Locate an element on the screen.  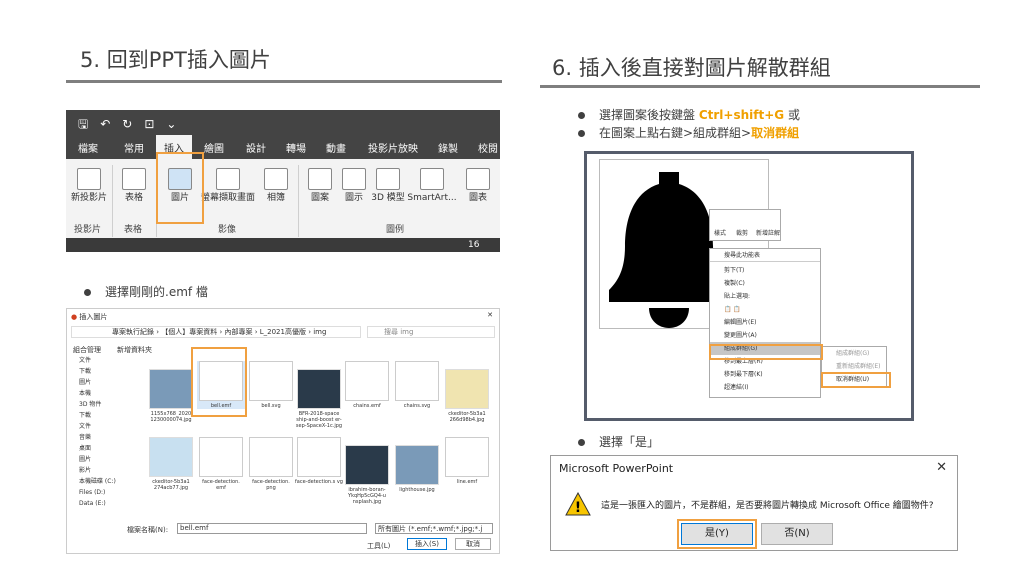
file-tile: line.emf is located at coordinates (467, 461).